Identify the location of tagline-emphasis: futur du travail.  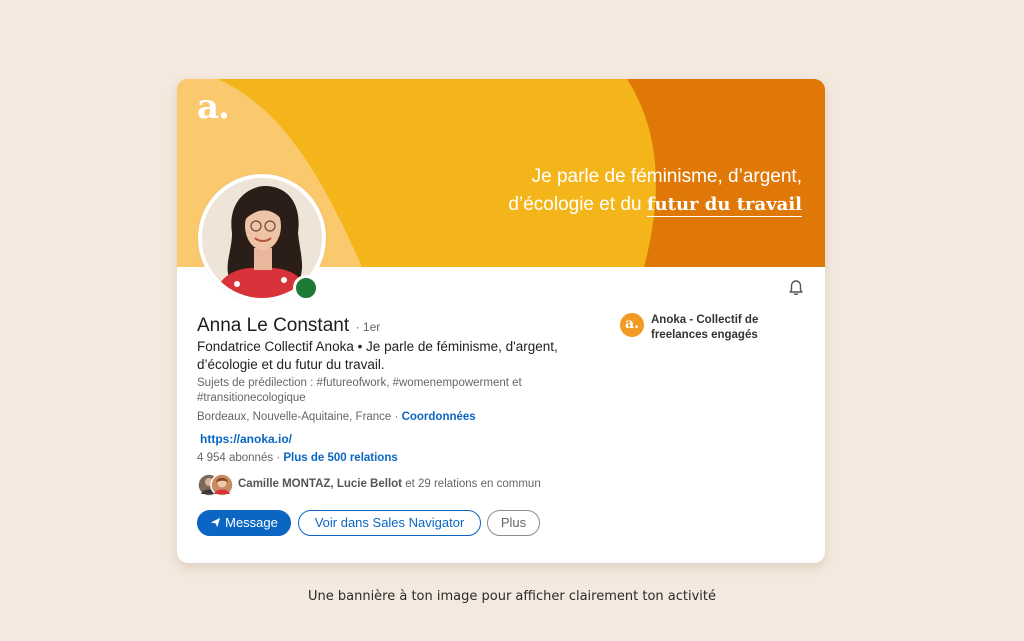
(724, 205).